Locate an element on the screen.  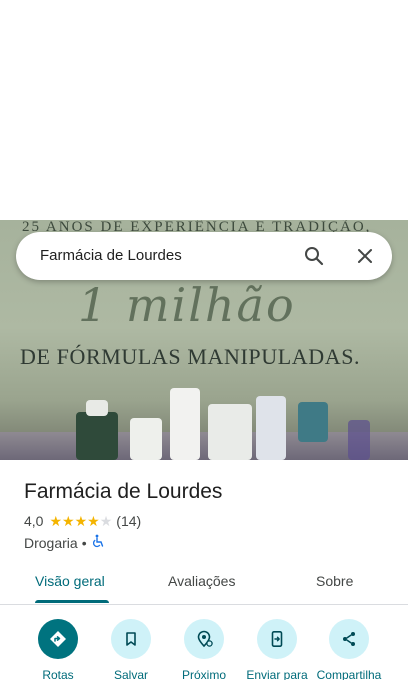
place-tabs: Visão geral Avaliações Sobre is located at coordinates (204, 583).